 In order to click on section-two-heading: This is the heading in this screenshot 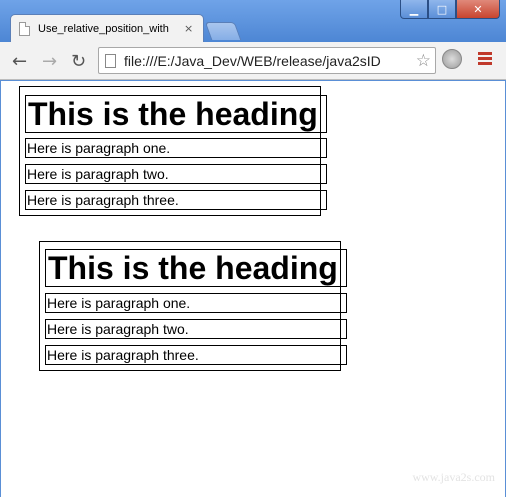, I will do `click(196, 268)`.